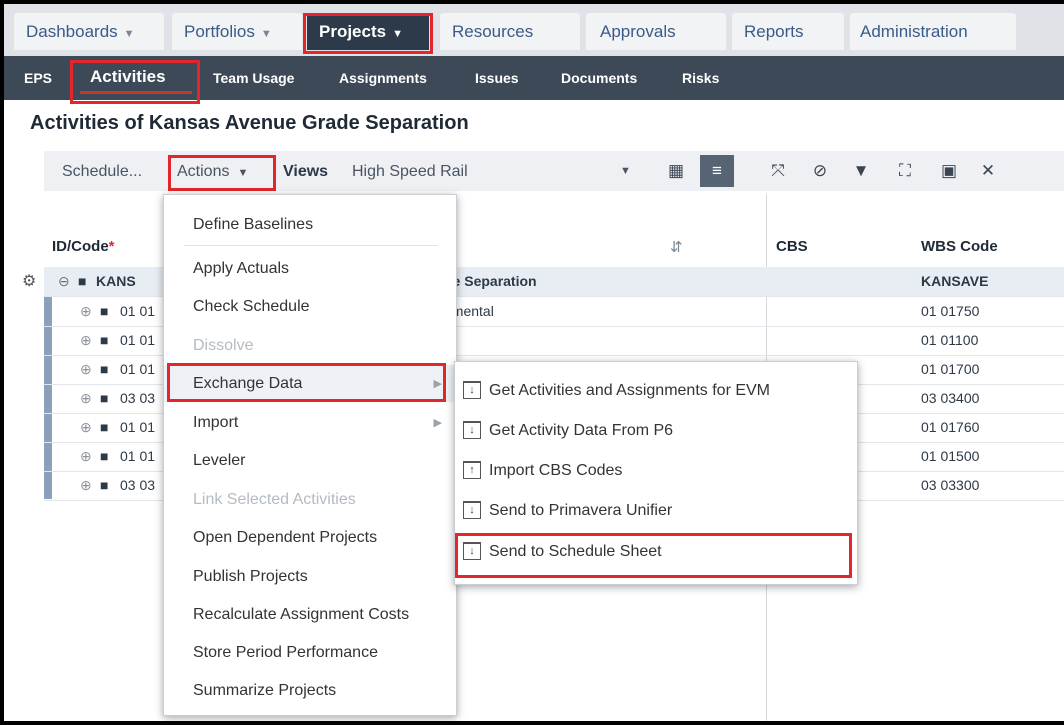  Describe the element at coordinates (717, 171) in the screenshot. I see `gantt-icon: ≡` at that location.